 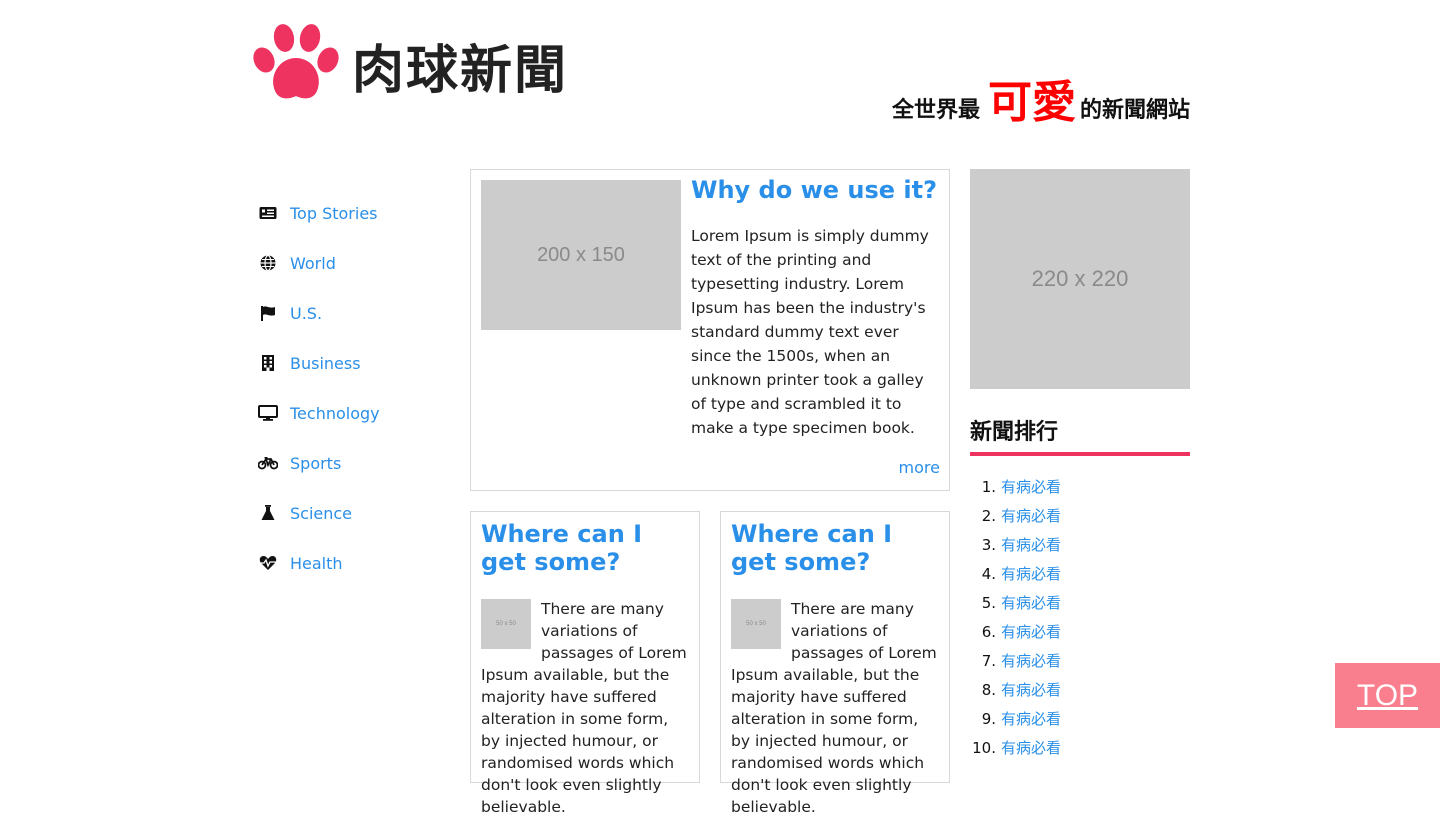 I want to click on nav-label-us: U.S., so click(x=306, y=313).